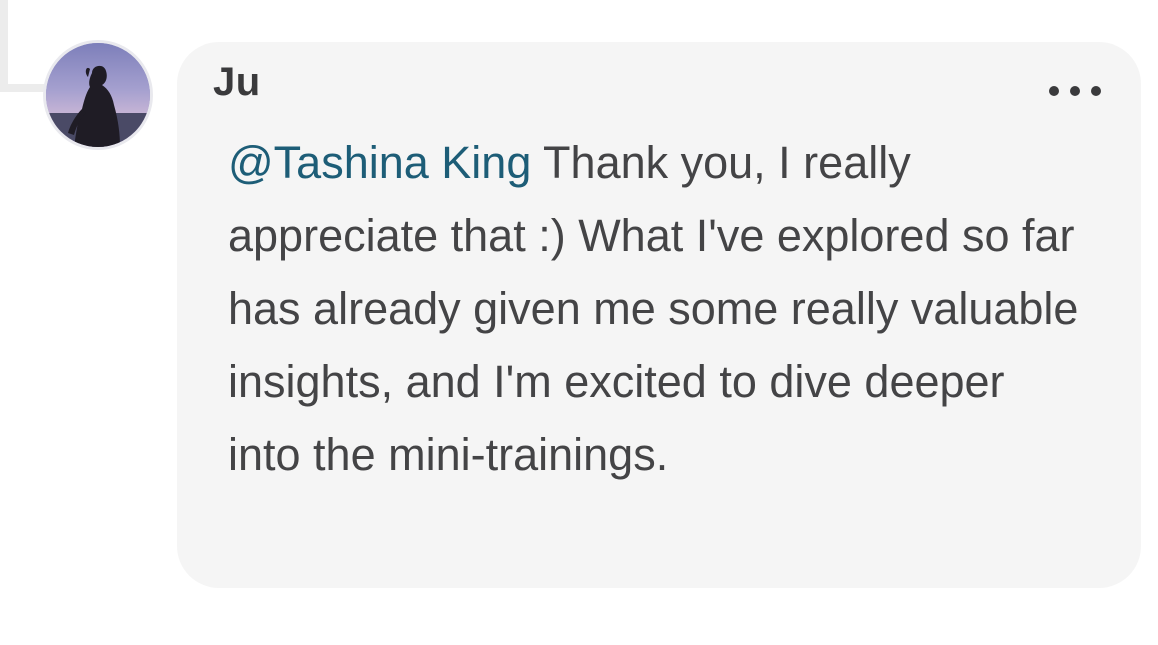 The height and width of the screenshot is (645, 1158). I want to click on mention-link: @Tashina King, so click(379, 162).